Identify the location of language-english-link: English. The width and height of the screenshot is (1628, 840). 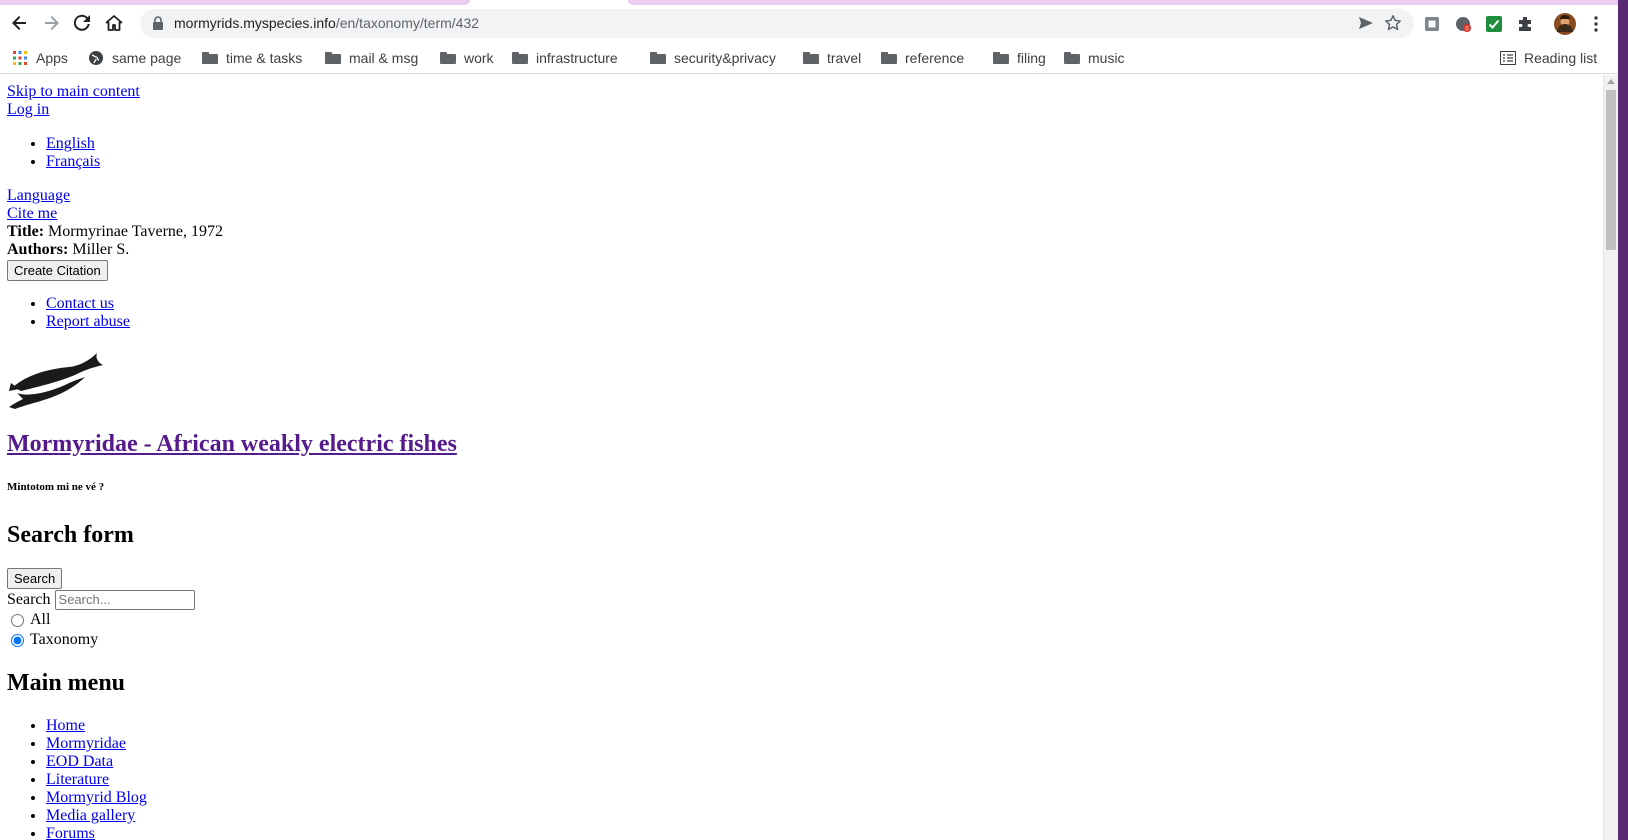
(70, 143).